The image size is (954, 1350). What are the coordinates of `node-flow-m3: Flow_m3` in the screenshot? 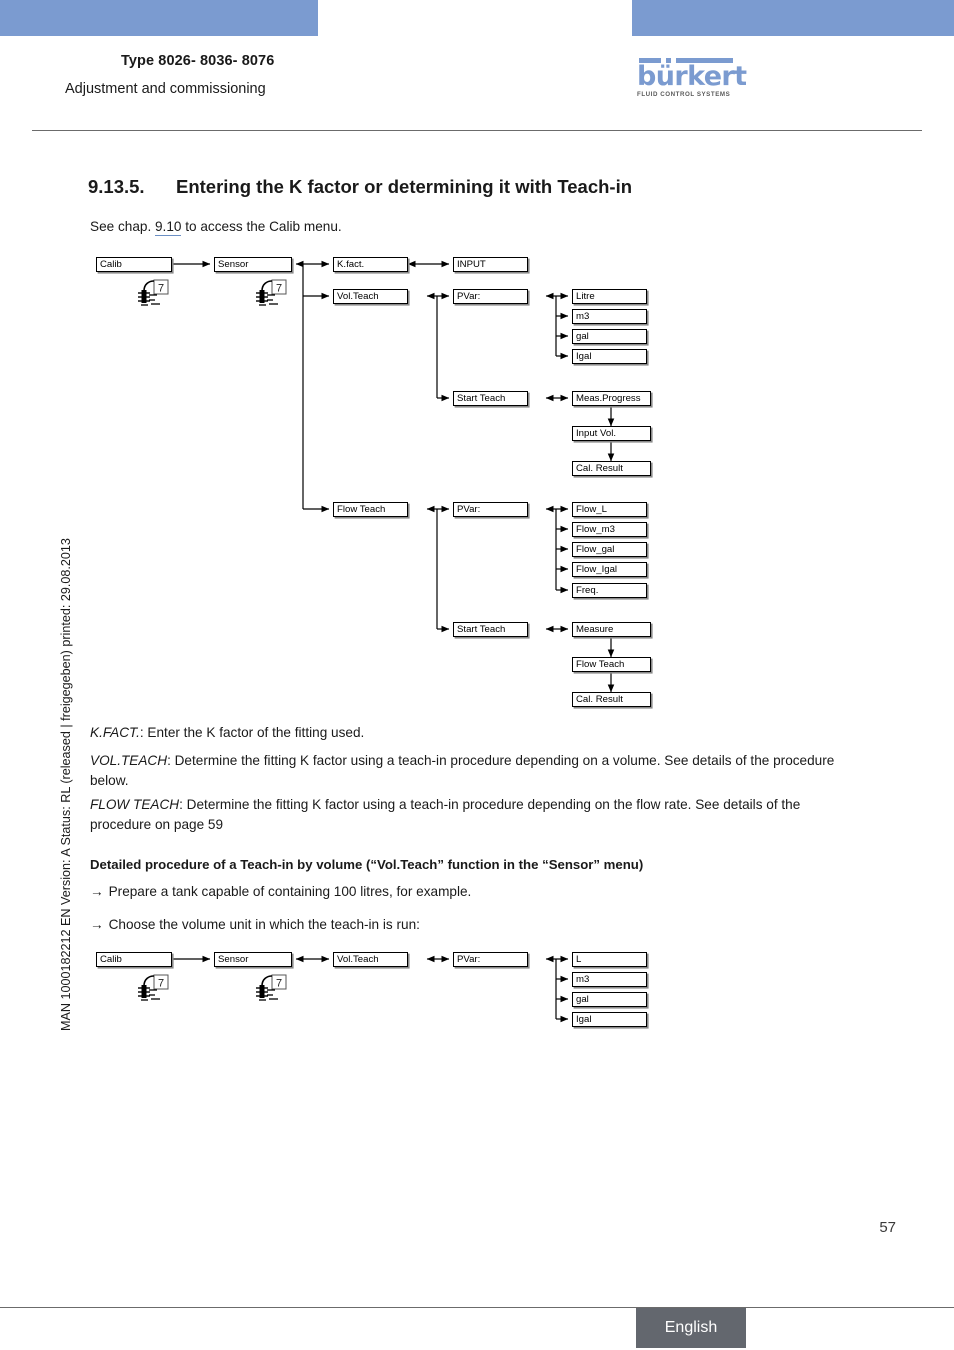 It's located at (609, 529).